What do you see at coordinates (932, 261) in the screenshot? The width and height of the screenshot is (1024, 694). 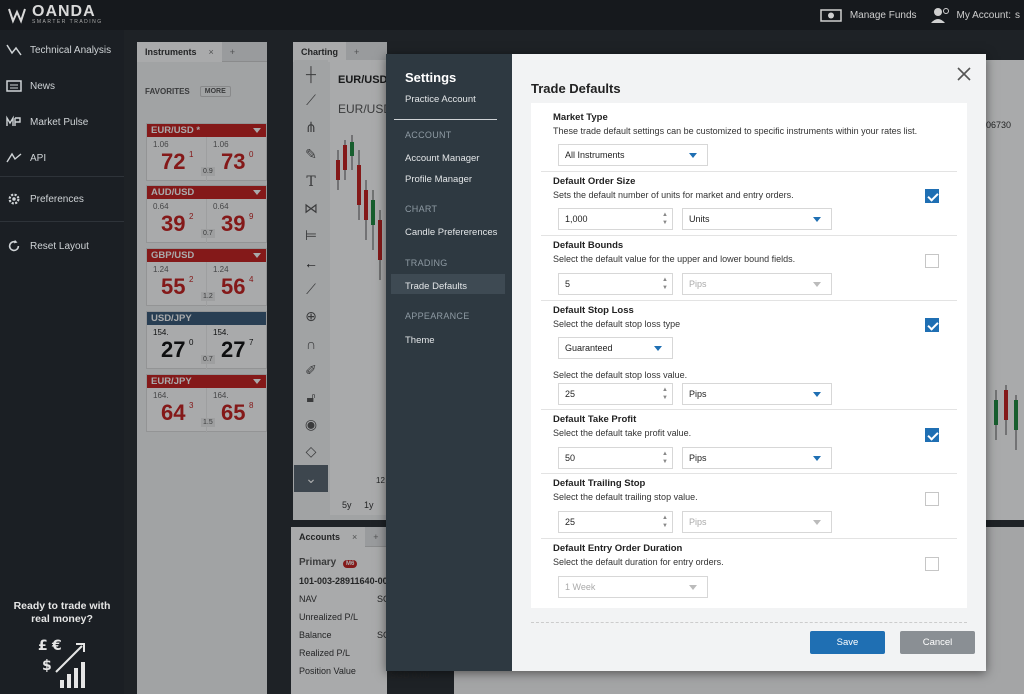 I see `bounds-checkbox` at bounding box center [932, 261].